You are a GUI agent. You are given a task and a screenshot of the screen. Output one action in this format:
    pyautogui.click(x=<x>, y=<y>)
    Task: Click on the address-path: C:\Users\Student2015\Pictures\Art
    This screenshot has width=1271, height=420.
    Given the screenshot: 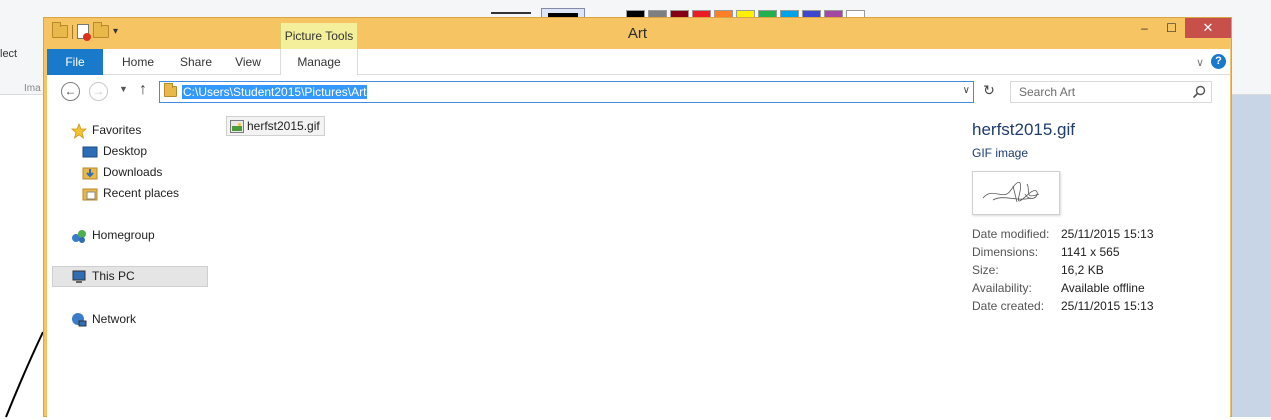 What is the action you would take?
    pyautogui.click(x=275, y=92)
    